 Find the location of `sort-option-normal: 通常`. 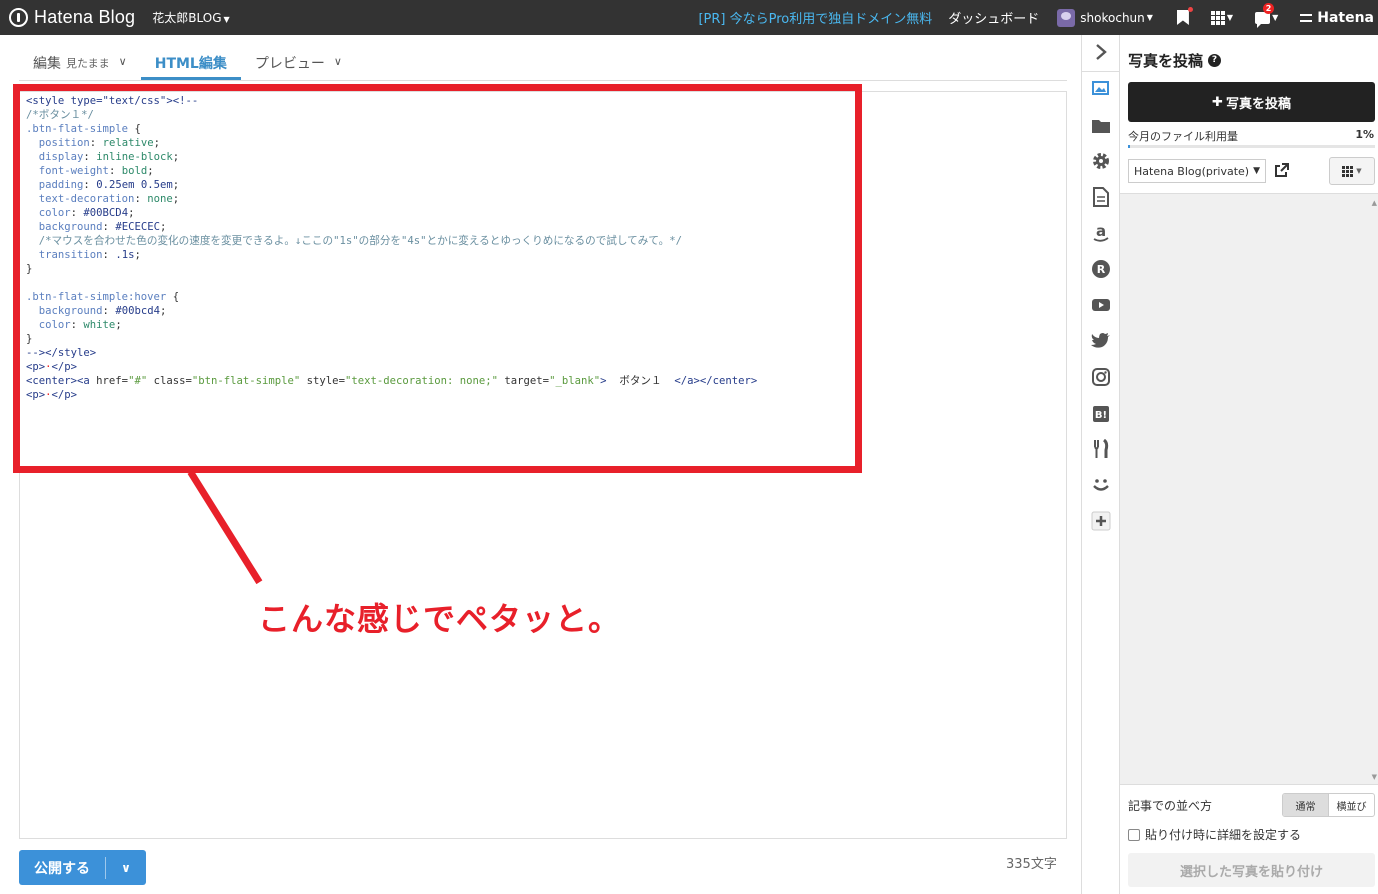

sort-option-normal: 通常 is located at coordinates (1306, 805).